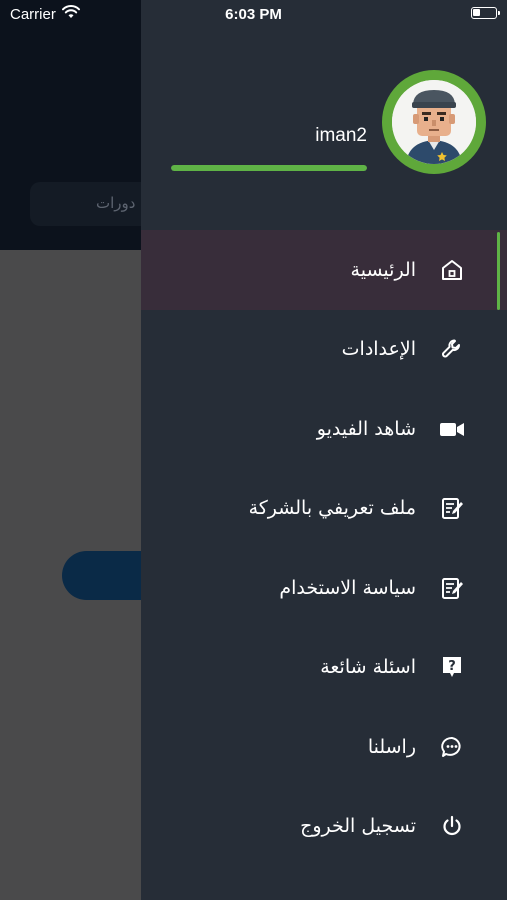 The height and width of the screenshot is (900, 507). What do you see at coordinates (358, 826) in the screenshot?
I see `menu-item-label: تسجيل الخروج` at bounding box center [358, 826].